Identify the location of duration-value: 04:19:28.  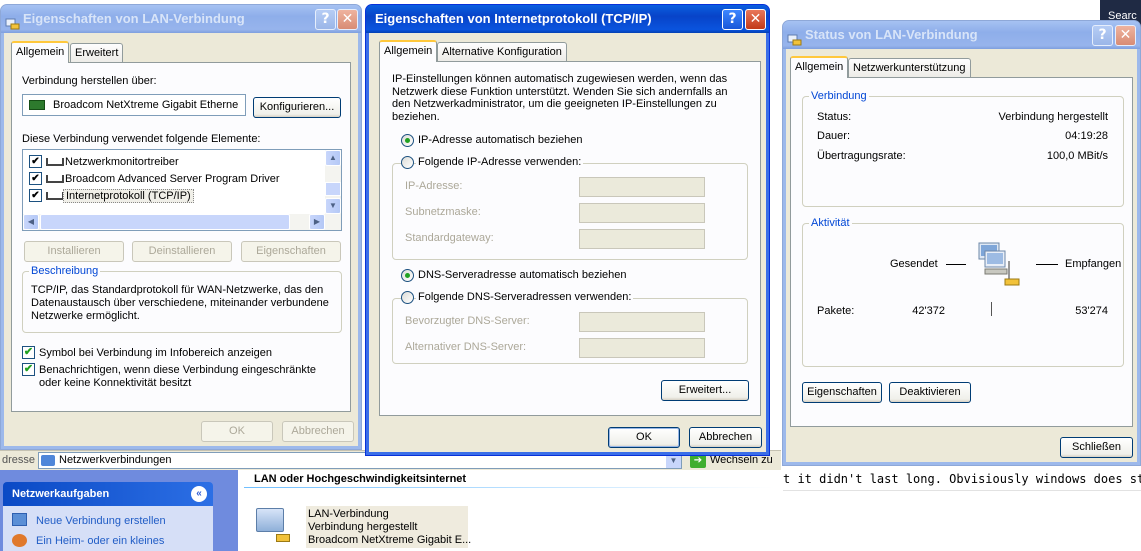
(1086, 136).